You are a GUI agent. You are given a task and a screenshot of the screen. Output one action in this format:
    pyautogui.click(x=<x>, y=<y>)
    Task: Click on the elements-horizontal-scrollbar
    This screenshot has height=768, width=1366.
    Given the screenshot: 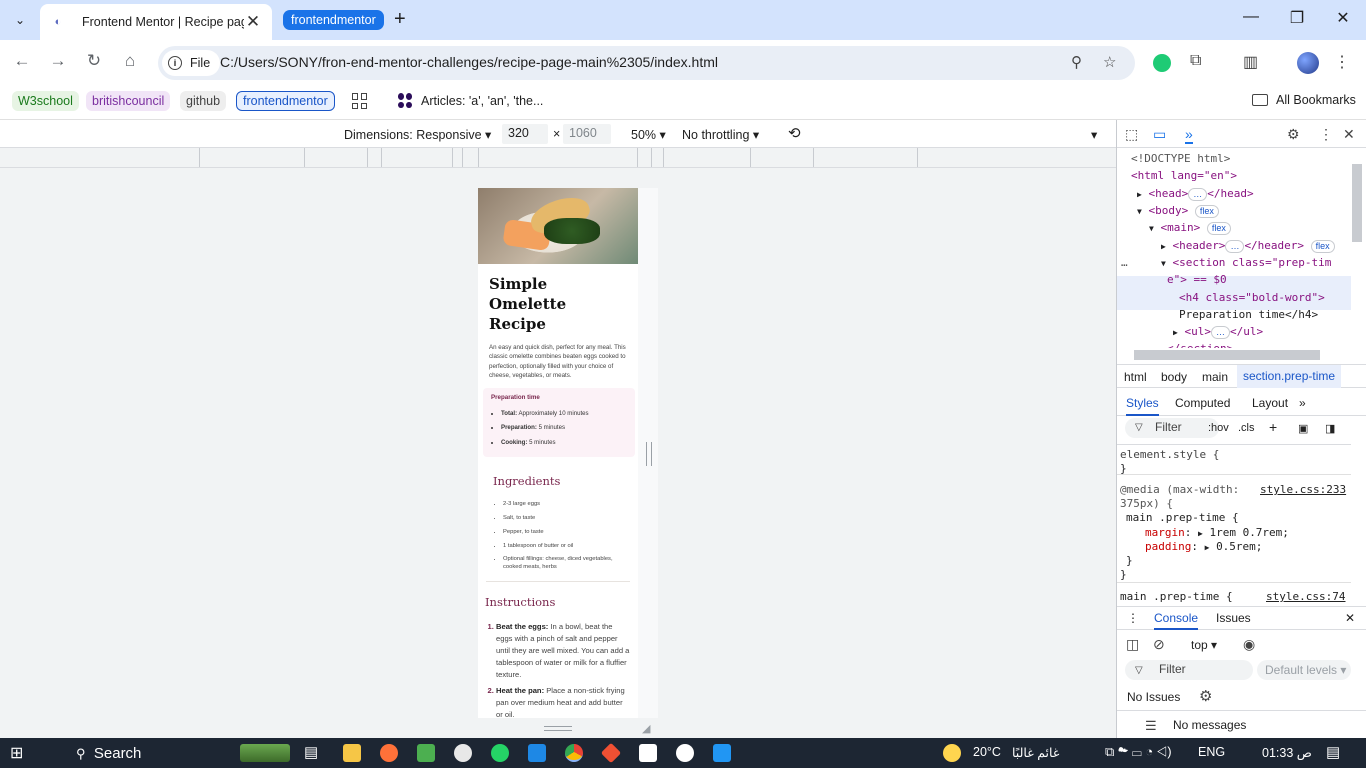 What is the action you would take?
    pyautogui.click(x=1227, y=355)
    